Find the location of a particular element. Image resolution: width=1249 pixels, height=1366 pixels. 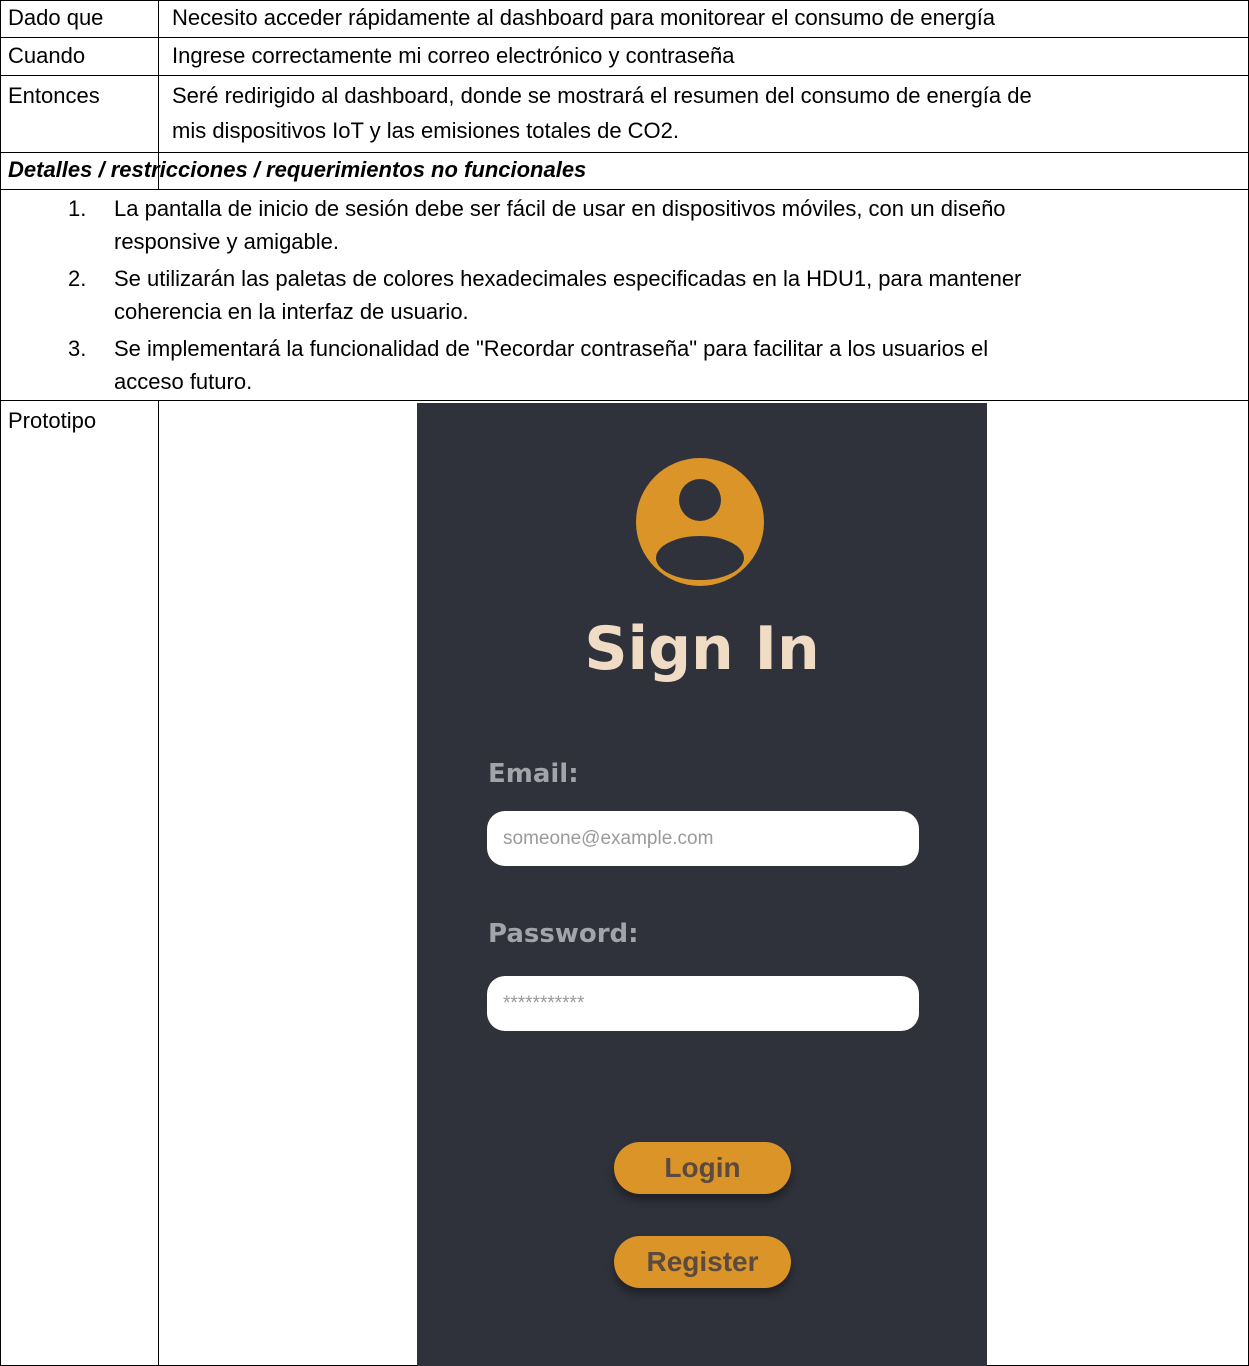

row-label-dado-que: Dado que is located at coordinates (56, 17).